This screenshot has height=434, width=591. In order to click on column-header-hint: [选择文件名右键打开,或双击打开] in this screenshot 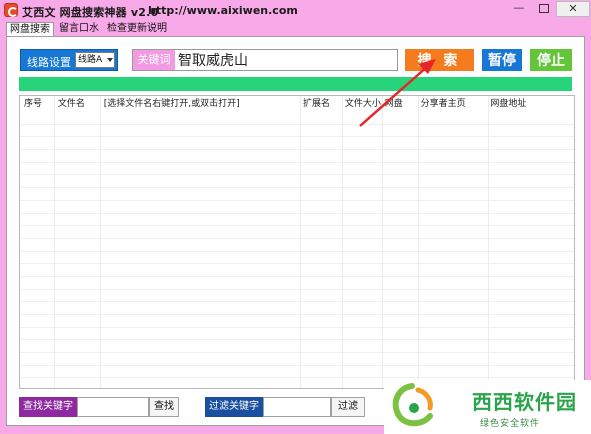, I will do `click(199, 104)`.